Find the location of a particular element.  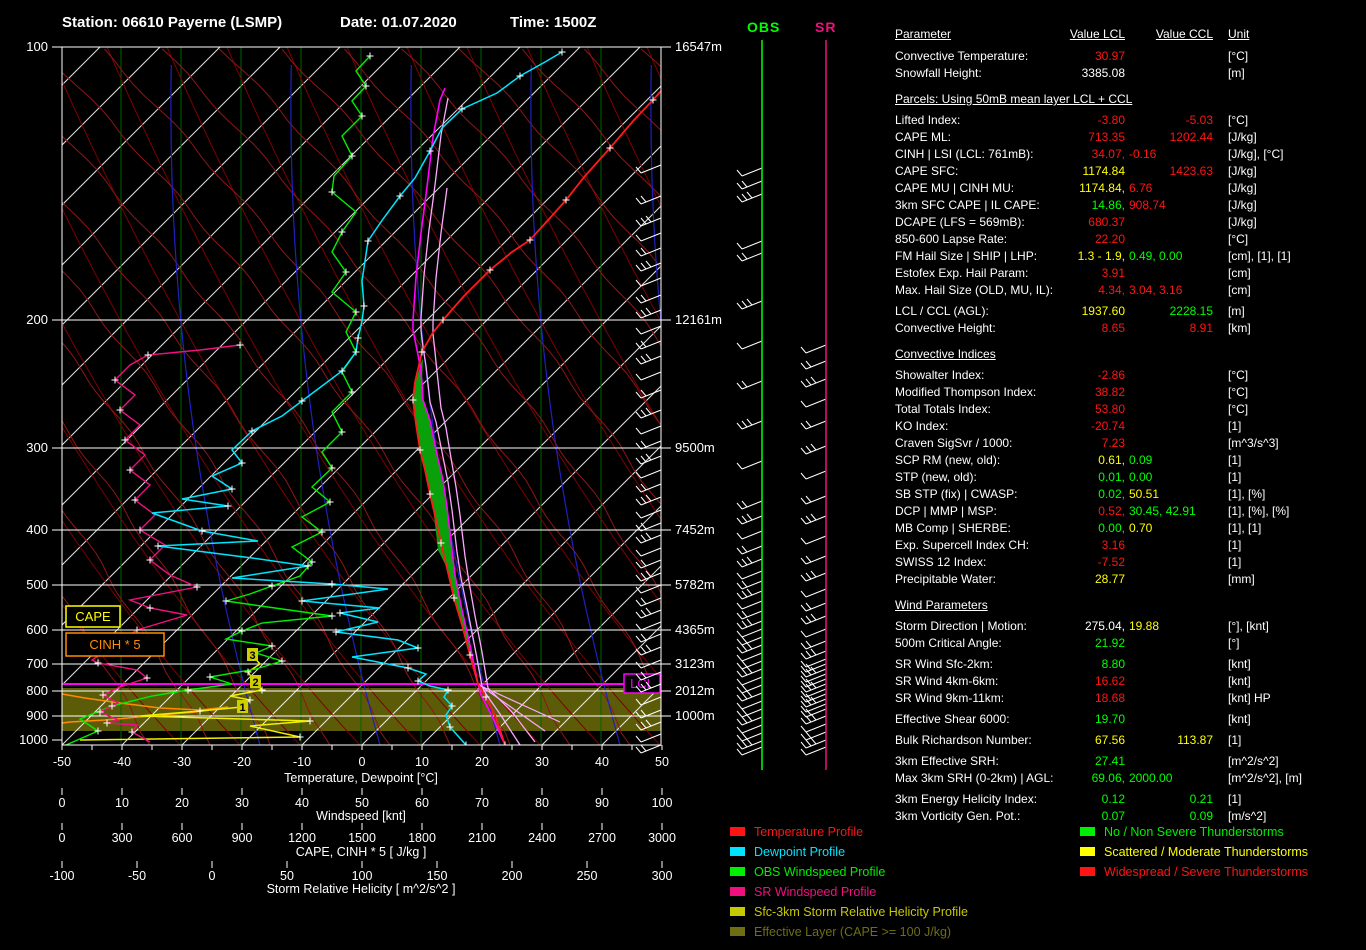

value-ccl: 1423.63 is located at coordinates (1191, 171).